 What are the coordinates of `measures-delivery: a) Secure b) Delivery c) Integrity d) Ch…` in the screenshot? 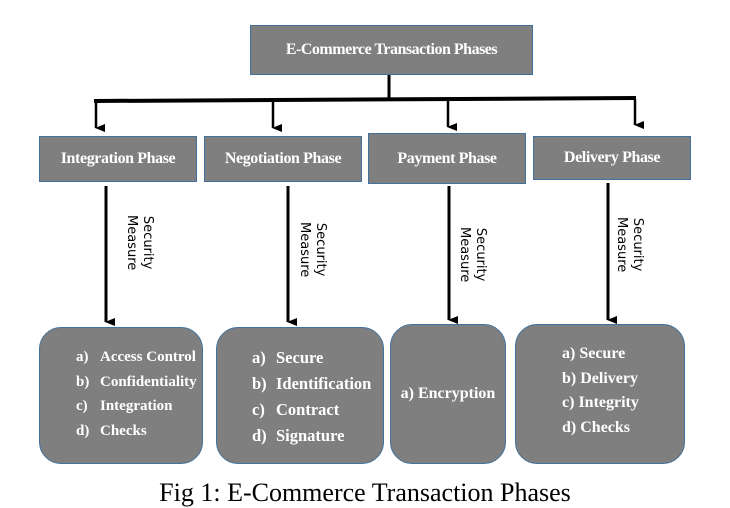 It's located at (600, 394).